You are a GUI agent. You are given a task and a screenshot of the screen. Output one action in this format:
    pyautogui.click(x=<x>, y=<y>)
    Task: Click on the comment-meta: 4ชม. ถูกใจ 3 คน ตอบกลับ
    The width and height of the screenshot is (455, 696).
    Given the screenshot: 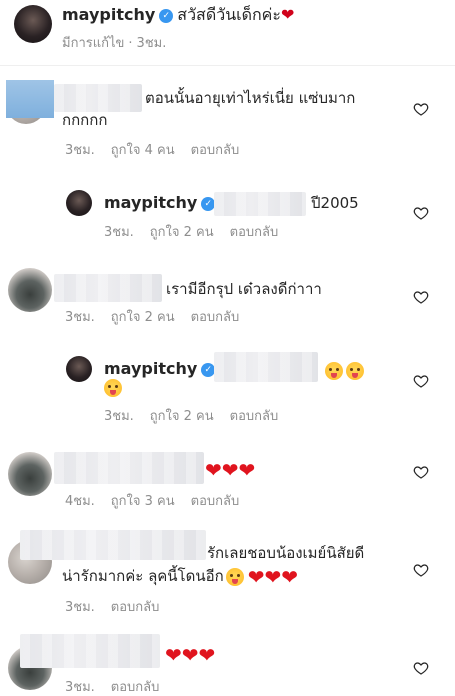 What is the action you would take?
    pyautogui.click(x=160, y=500)
    